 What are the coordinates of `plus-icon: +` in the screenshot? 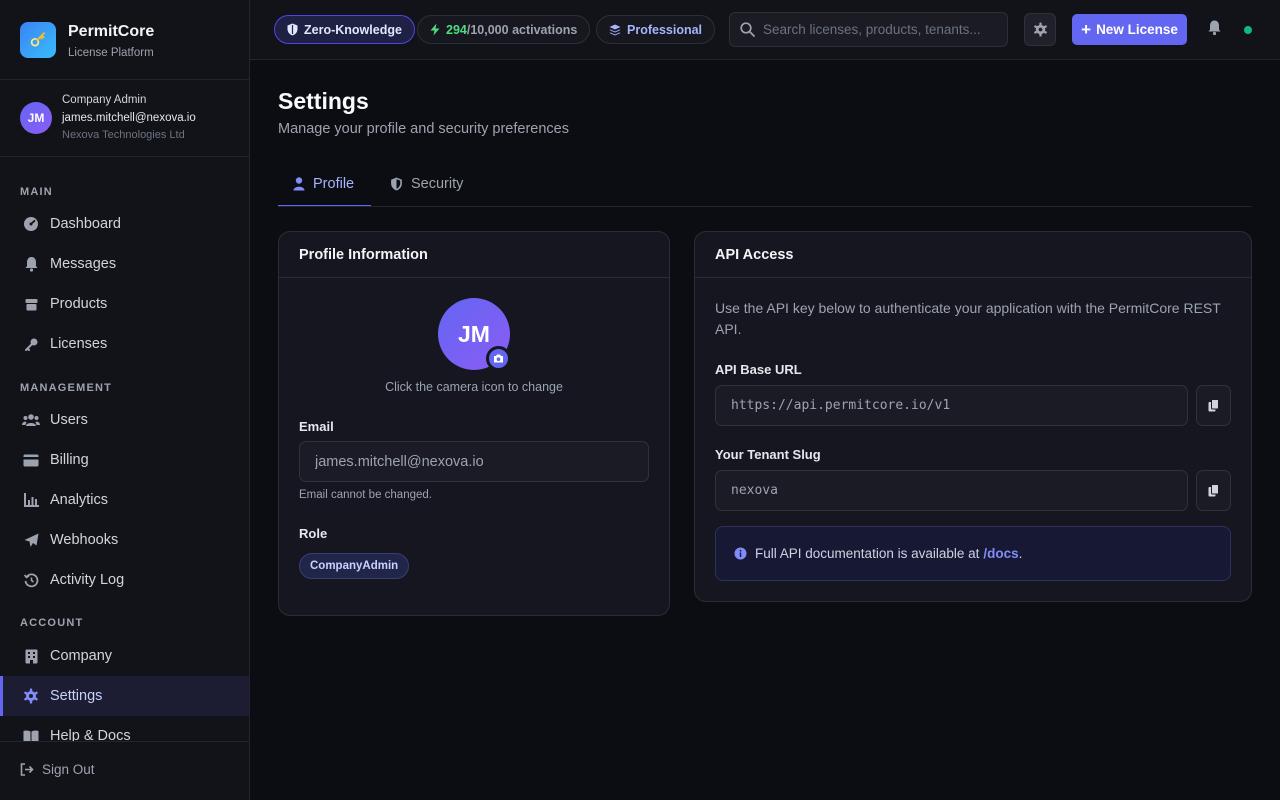 It's located at (1086, 29).